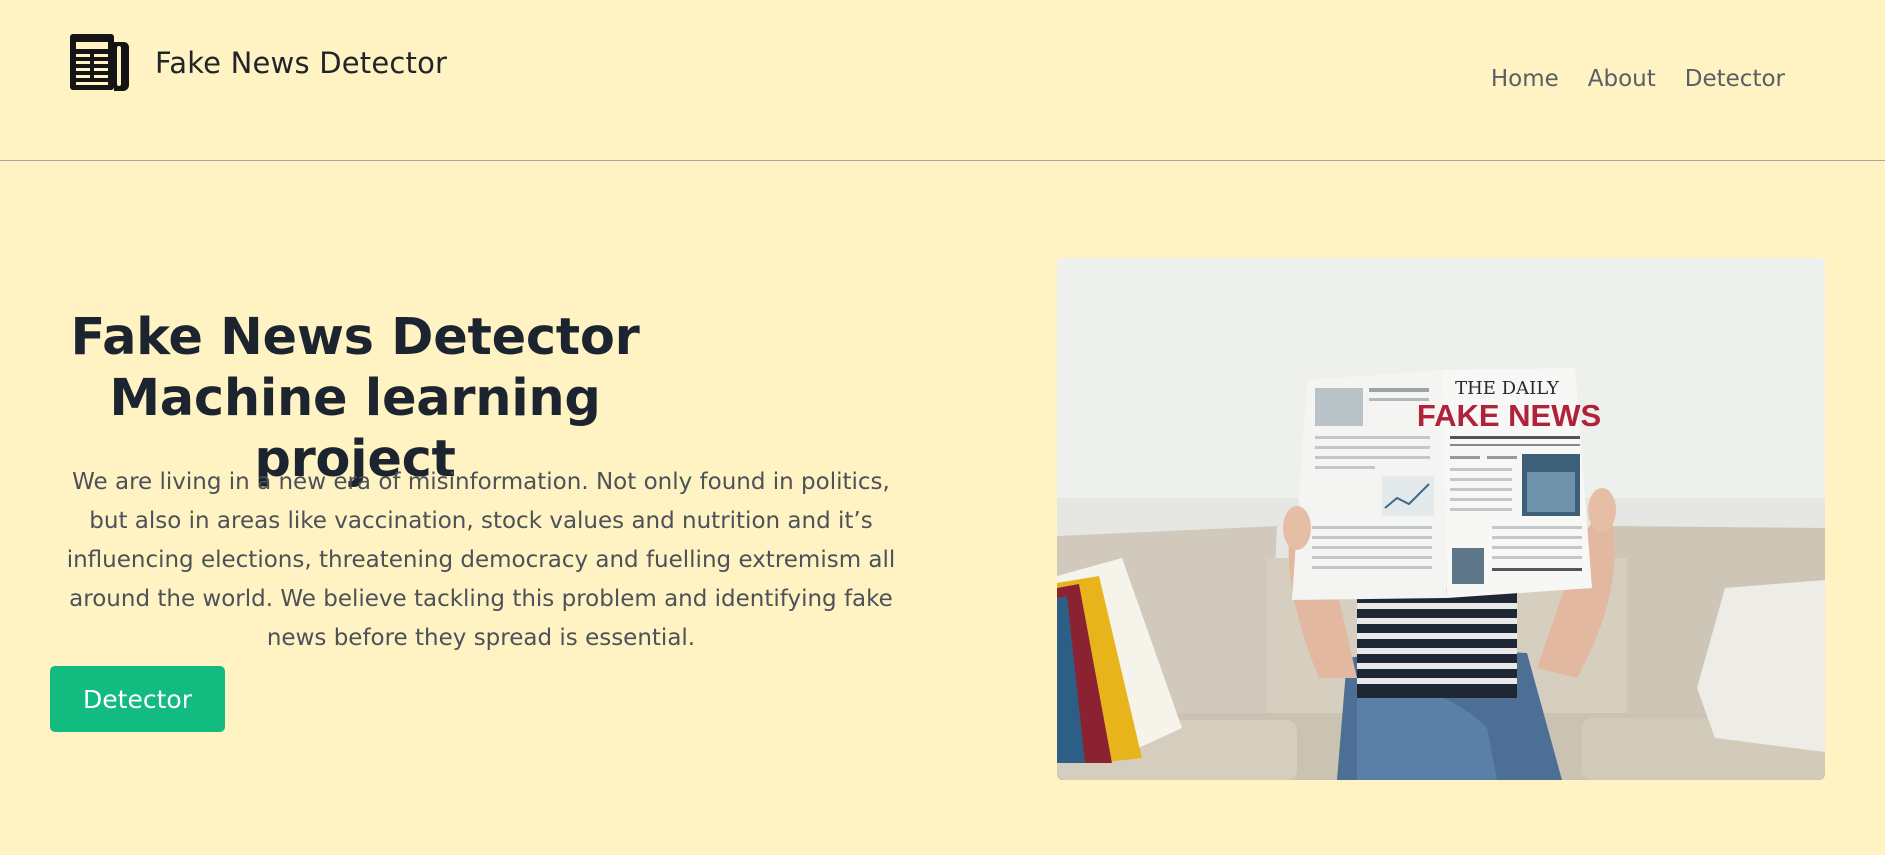 The image size is (1885, 855). Describe the element at coordinates (100, 63) in the screenshot. I see `newspaper-icon` at that location.